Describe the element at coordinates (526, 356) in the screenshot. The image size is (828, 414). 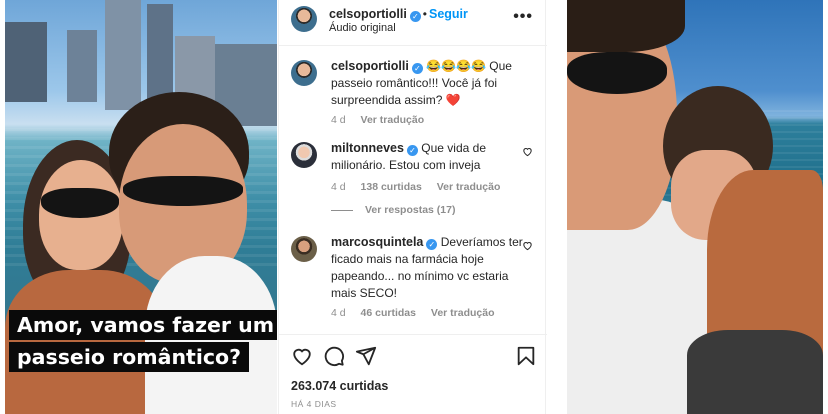
I see `bookmark-icon` at that location.